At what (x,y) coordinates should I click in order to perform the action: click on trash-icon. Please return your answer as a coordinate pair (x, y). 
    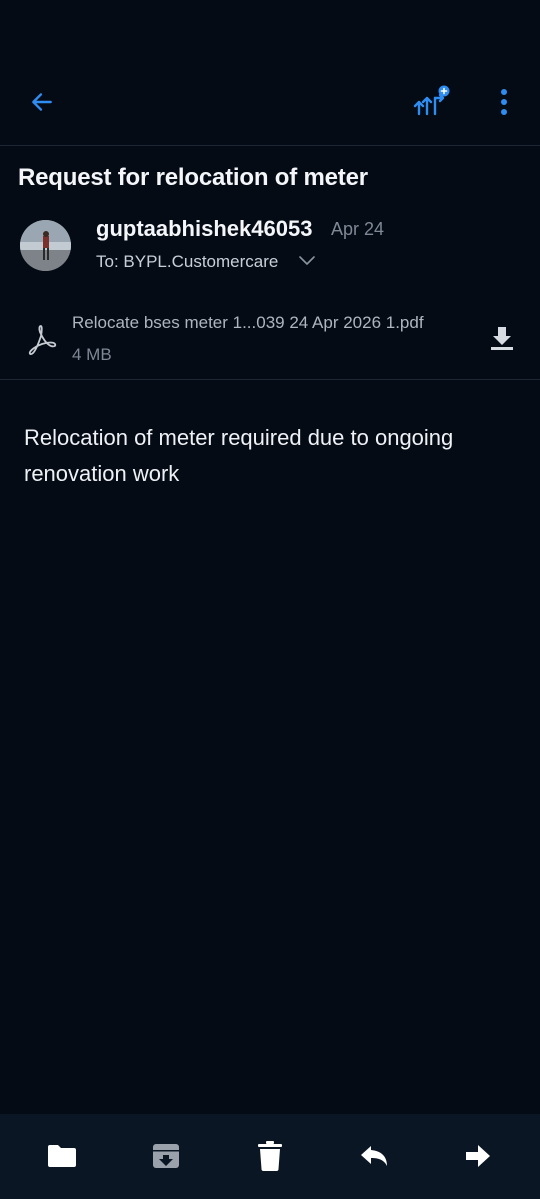
    Looking at the image, I should click on (270, 1156).